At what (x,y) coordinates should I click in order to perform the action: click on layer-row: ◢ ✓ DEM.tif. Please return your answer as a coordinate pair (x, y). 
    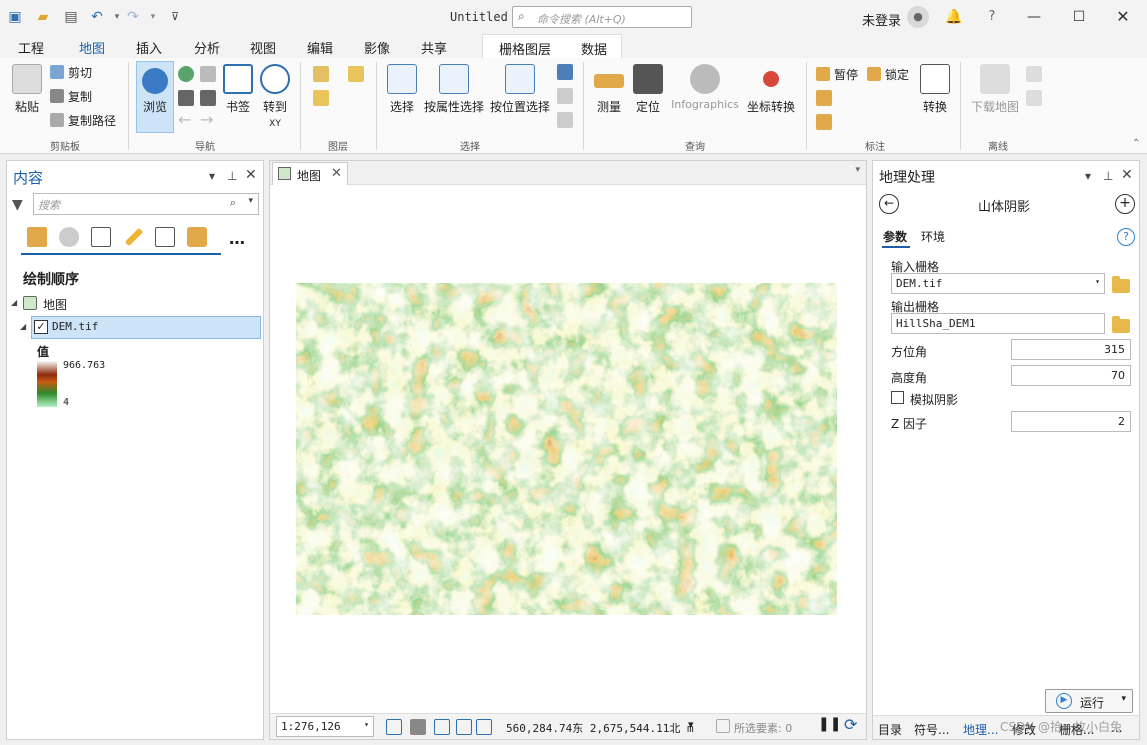
    Looking at the image, I should click on (140, 327).